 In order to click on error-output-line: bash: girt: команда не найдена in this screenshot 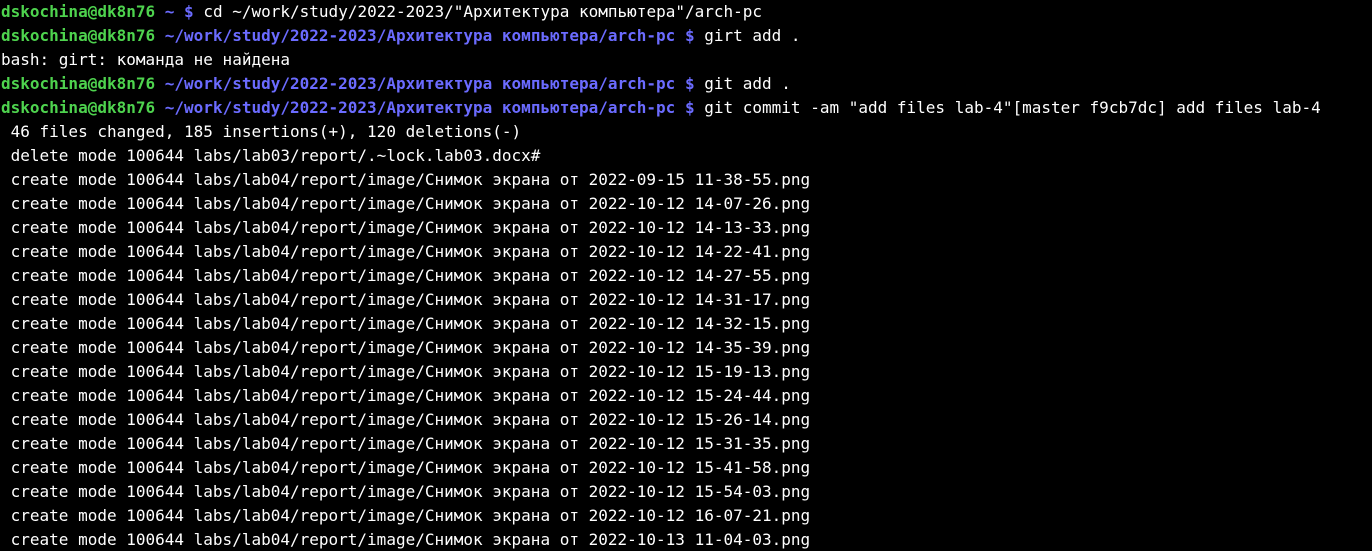, I will do `click(145, 59)`.